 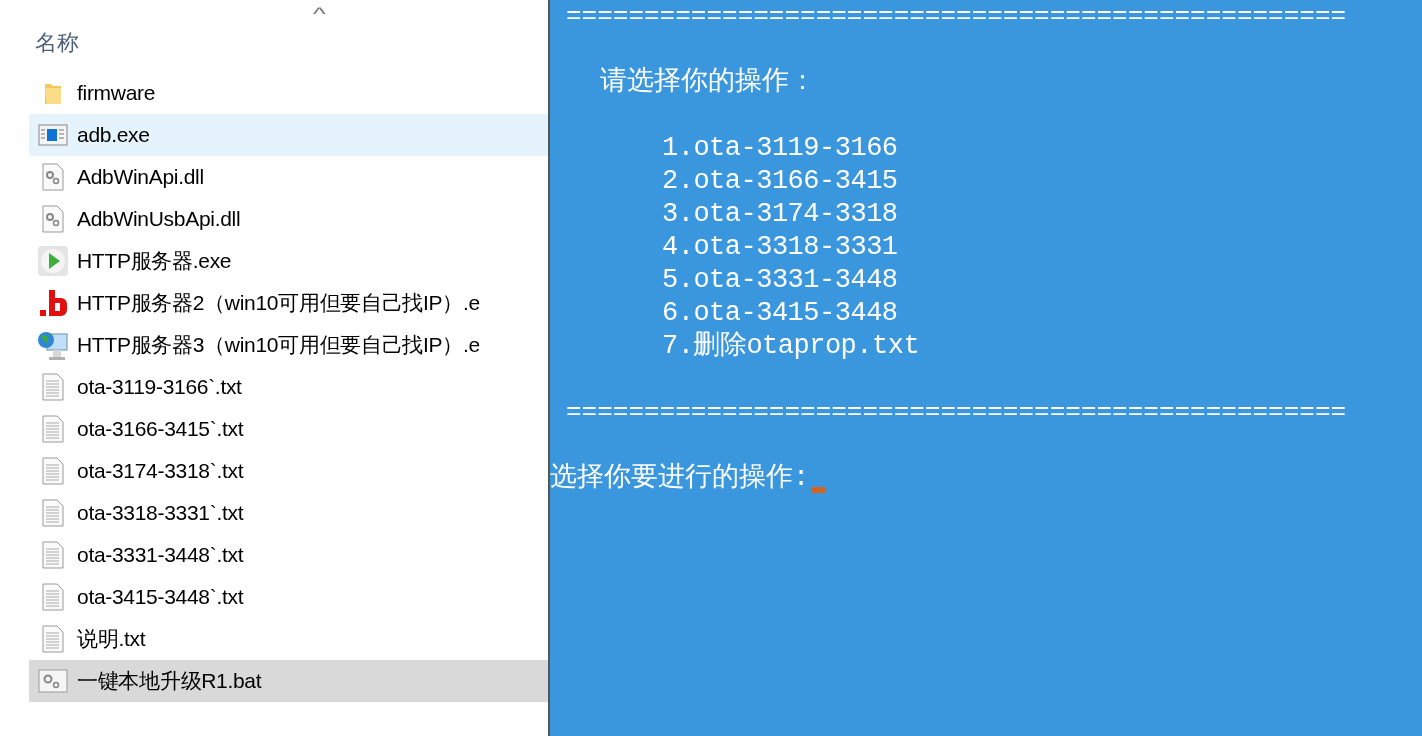 What do you see at coordinates (160, 429) in the screenshot?
I see `file-name: ota-3166-3415`.txt` at bounding box center [160, 429].